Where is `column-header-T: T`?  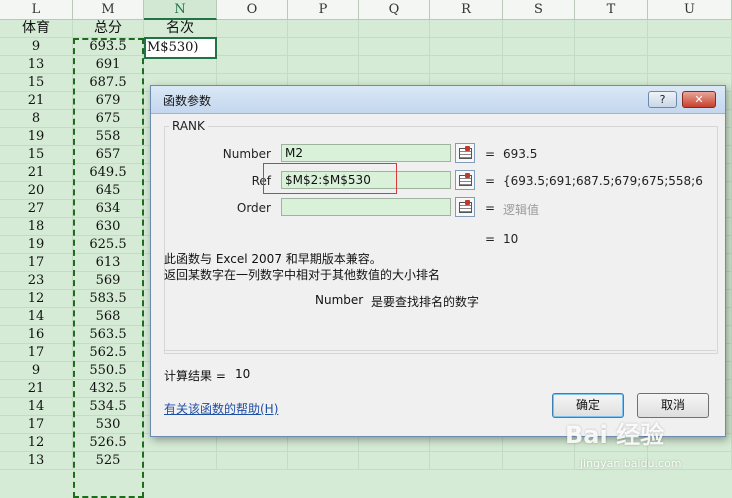
column-header-T: T is located at coordinates (611, 10).